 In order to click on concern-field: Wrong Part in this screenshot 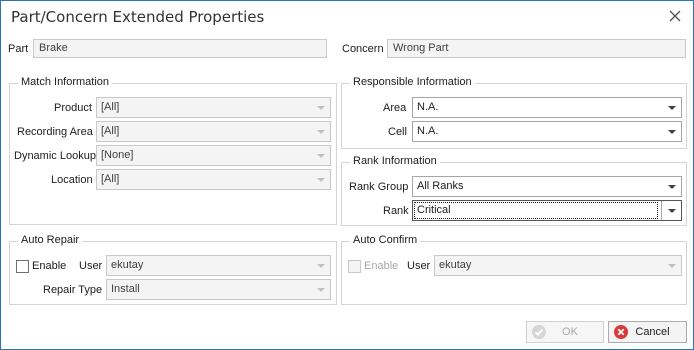, I will do `click(536, 48)`.